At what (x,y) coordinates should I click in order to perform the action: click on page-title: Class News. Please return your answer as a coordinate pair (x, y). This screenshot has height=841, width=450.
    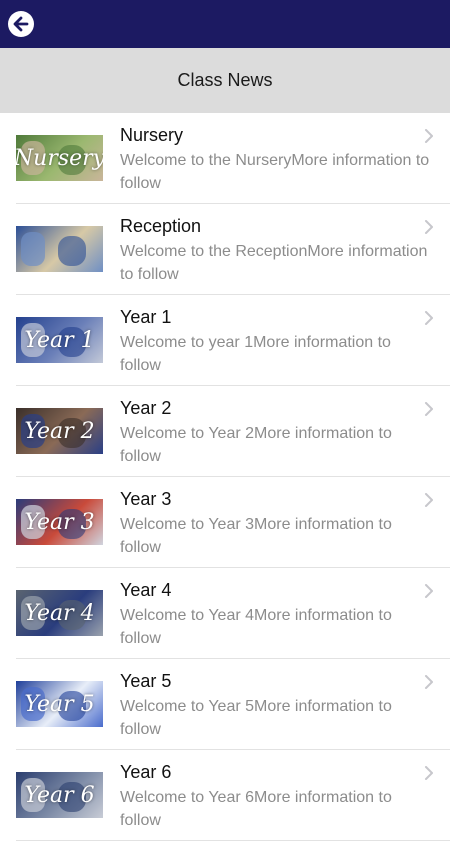
    Looking at the image, I should click on (225, 80).